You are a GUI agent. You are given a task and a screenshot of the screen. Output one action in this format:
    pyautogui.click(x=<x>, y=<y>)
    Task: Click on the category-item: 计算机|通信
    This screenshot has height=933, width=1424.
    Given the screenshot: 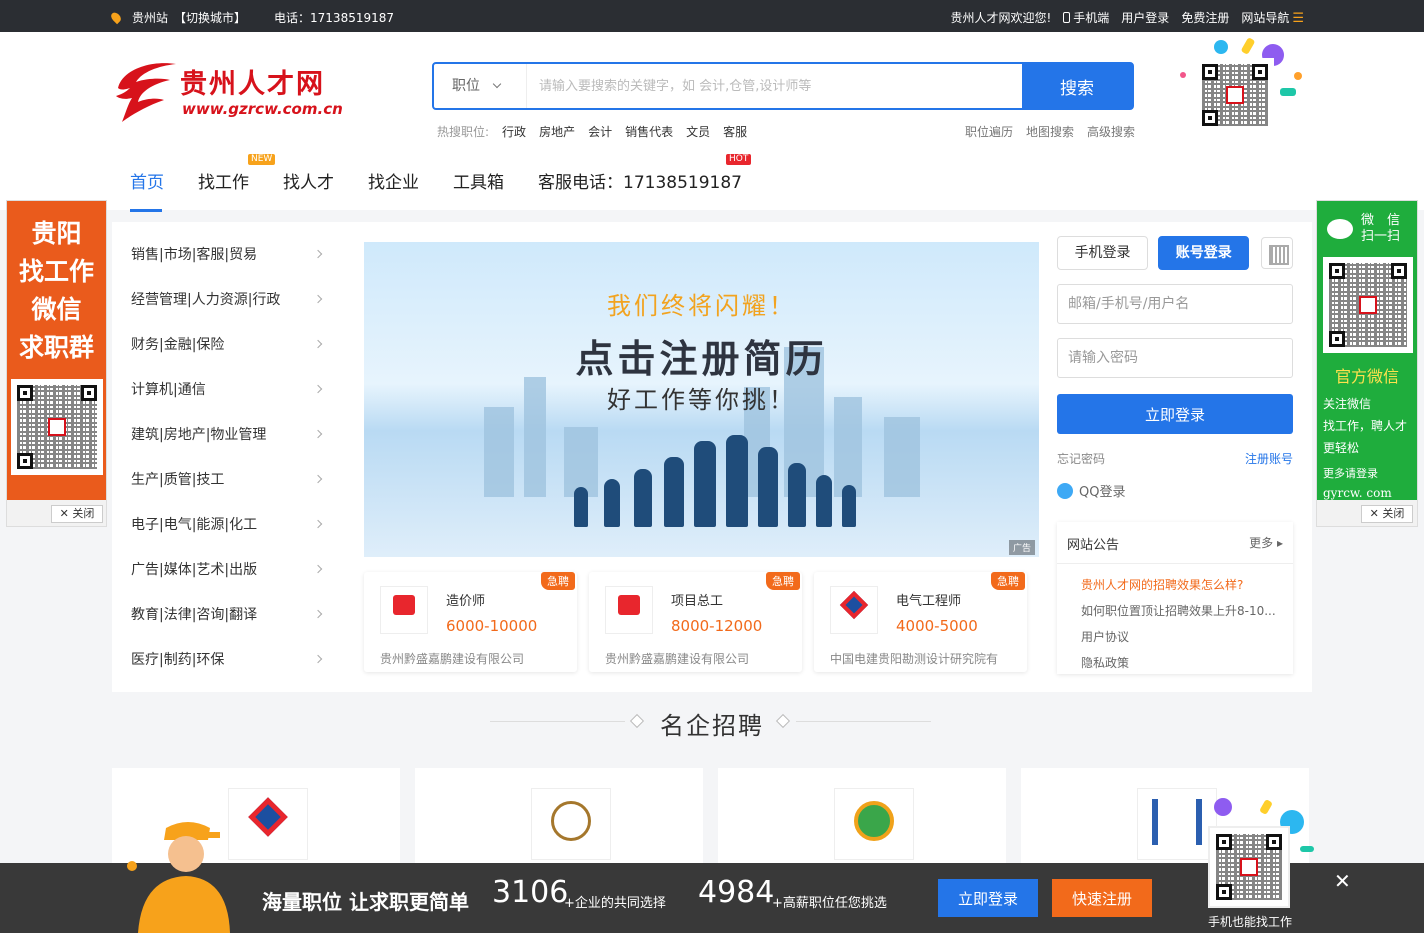 What is the action you would take?
    pyautogui.click(x=231, y=388)
    